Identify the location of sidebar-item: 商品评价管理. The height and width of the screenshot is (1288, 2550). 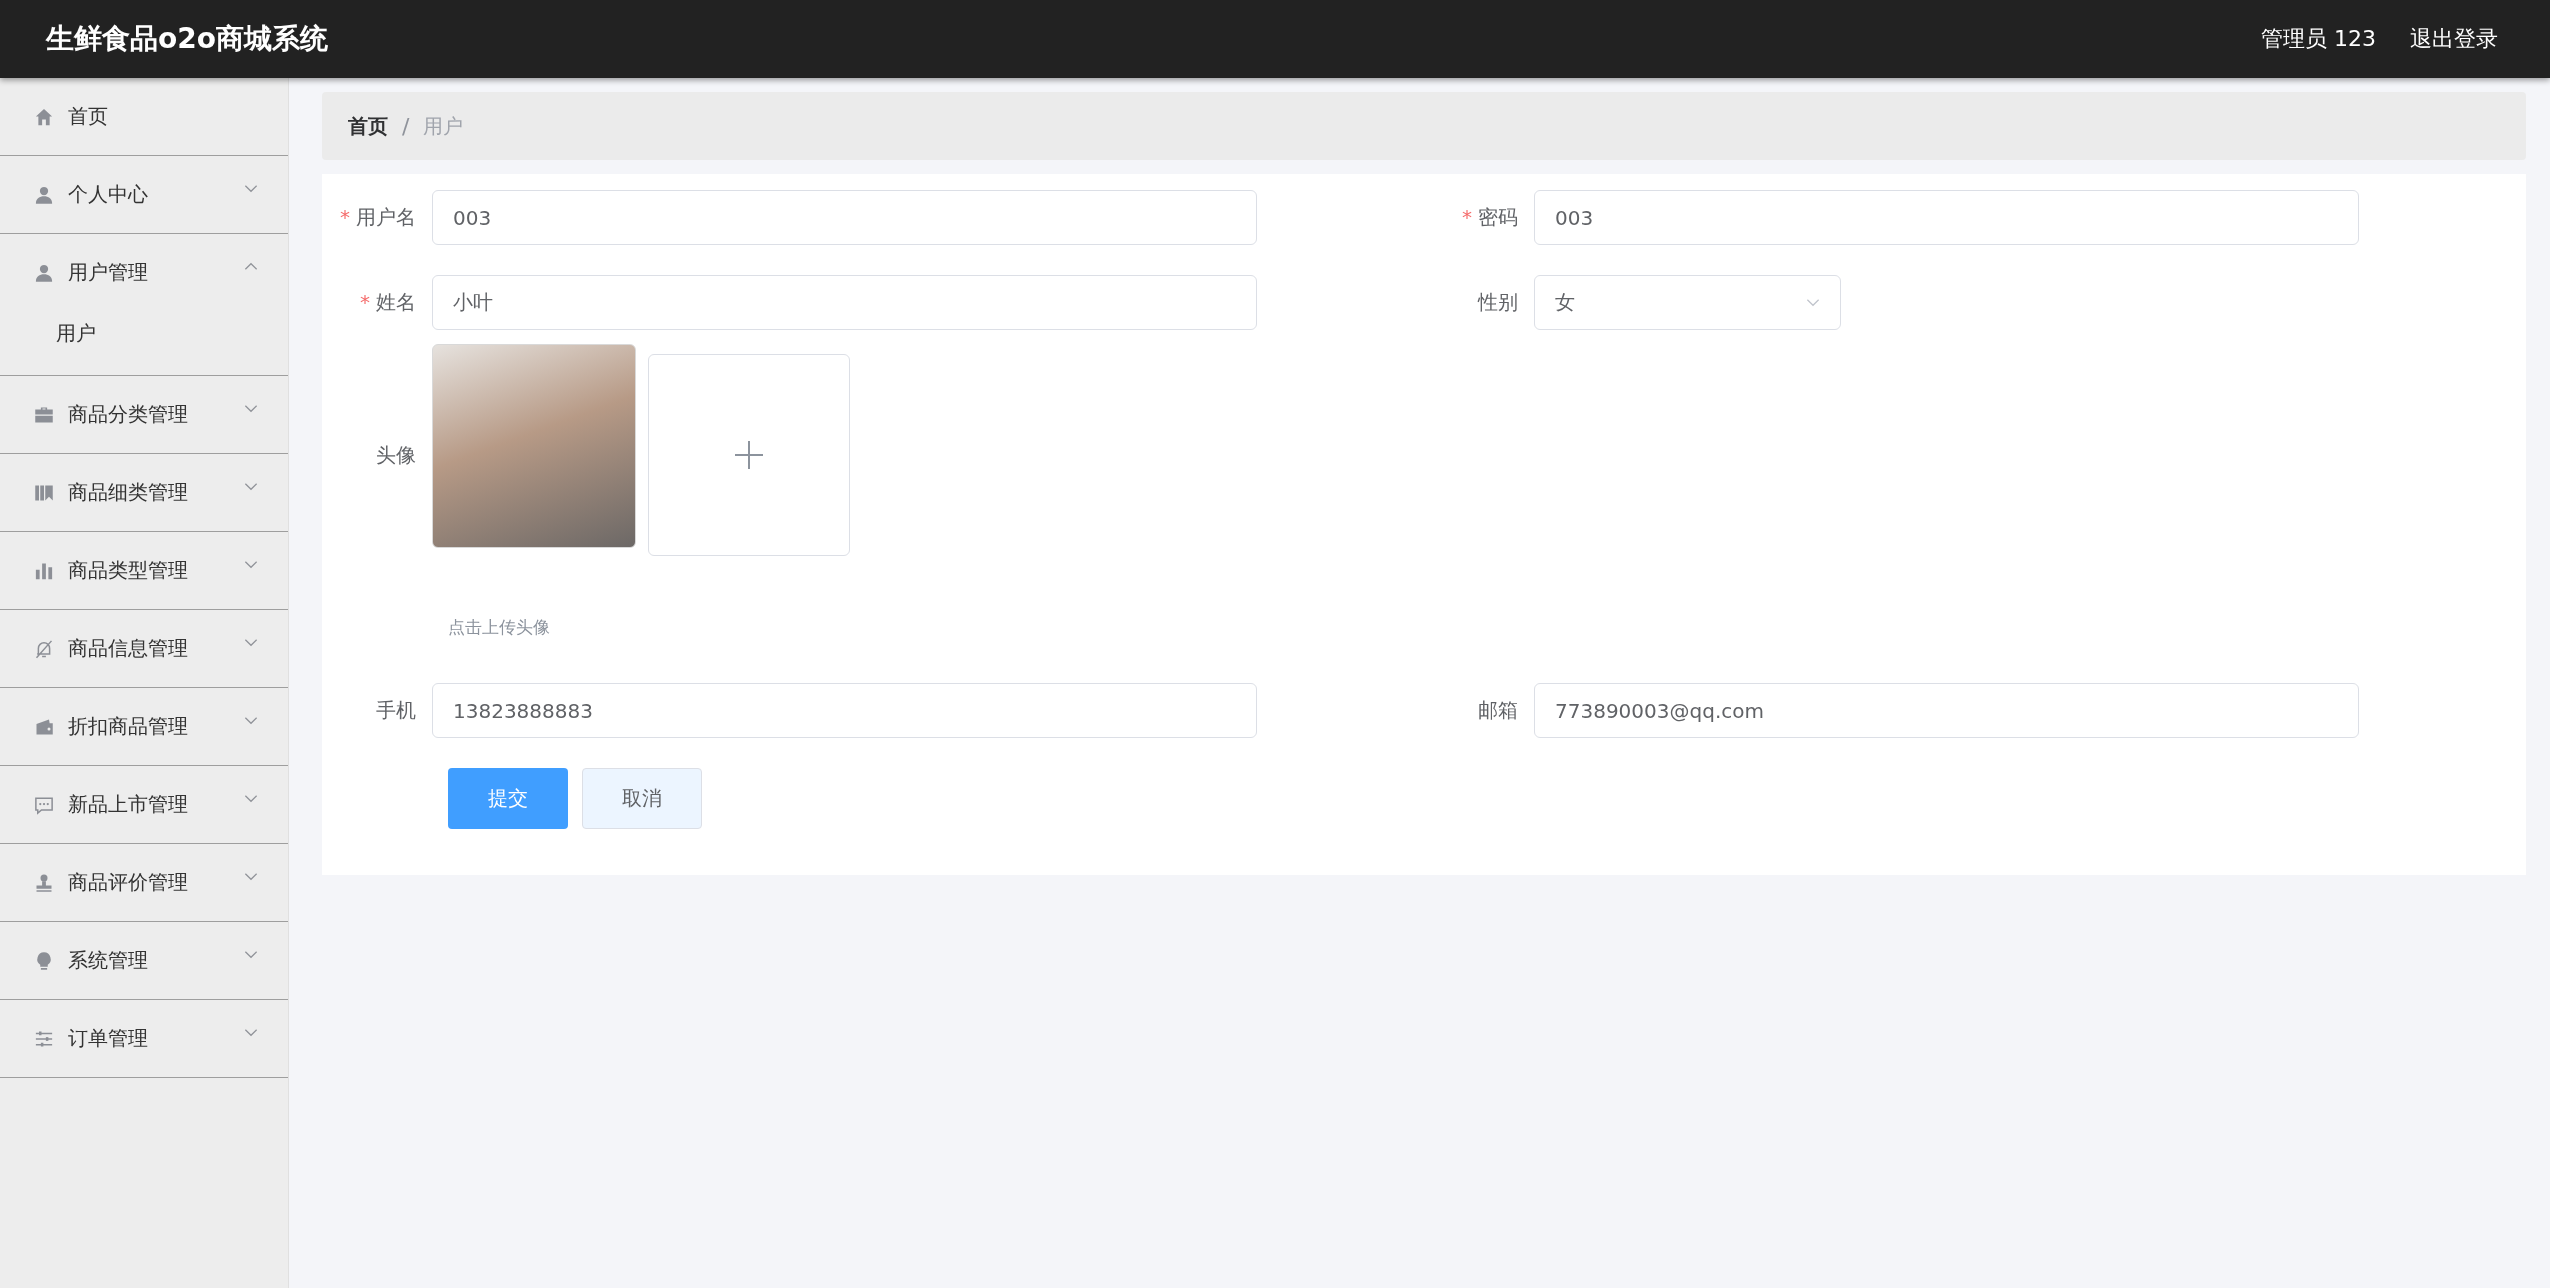
(144, 882).